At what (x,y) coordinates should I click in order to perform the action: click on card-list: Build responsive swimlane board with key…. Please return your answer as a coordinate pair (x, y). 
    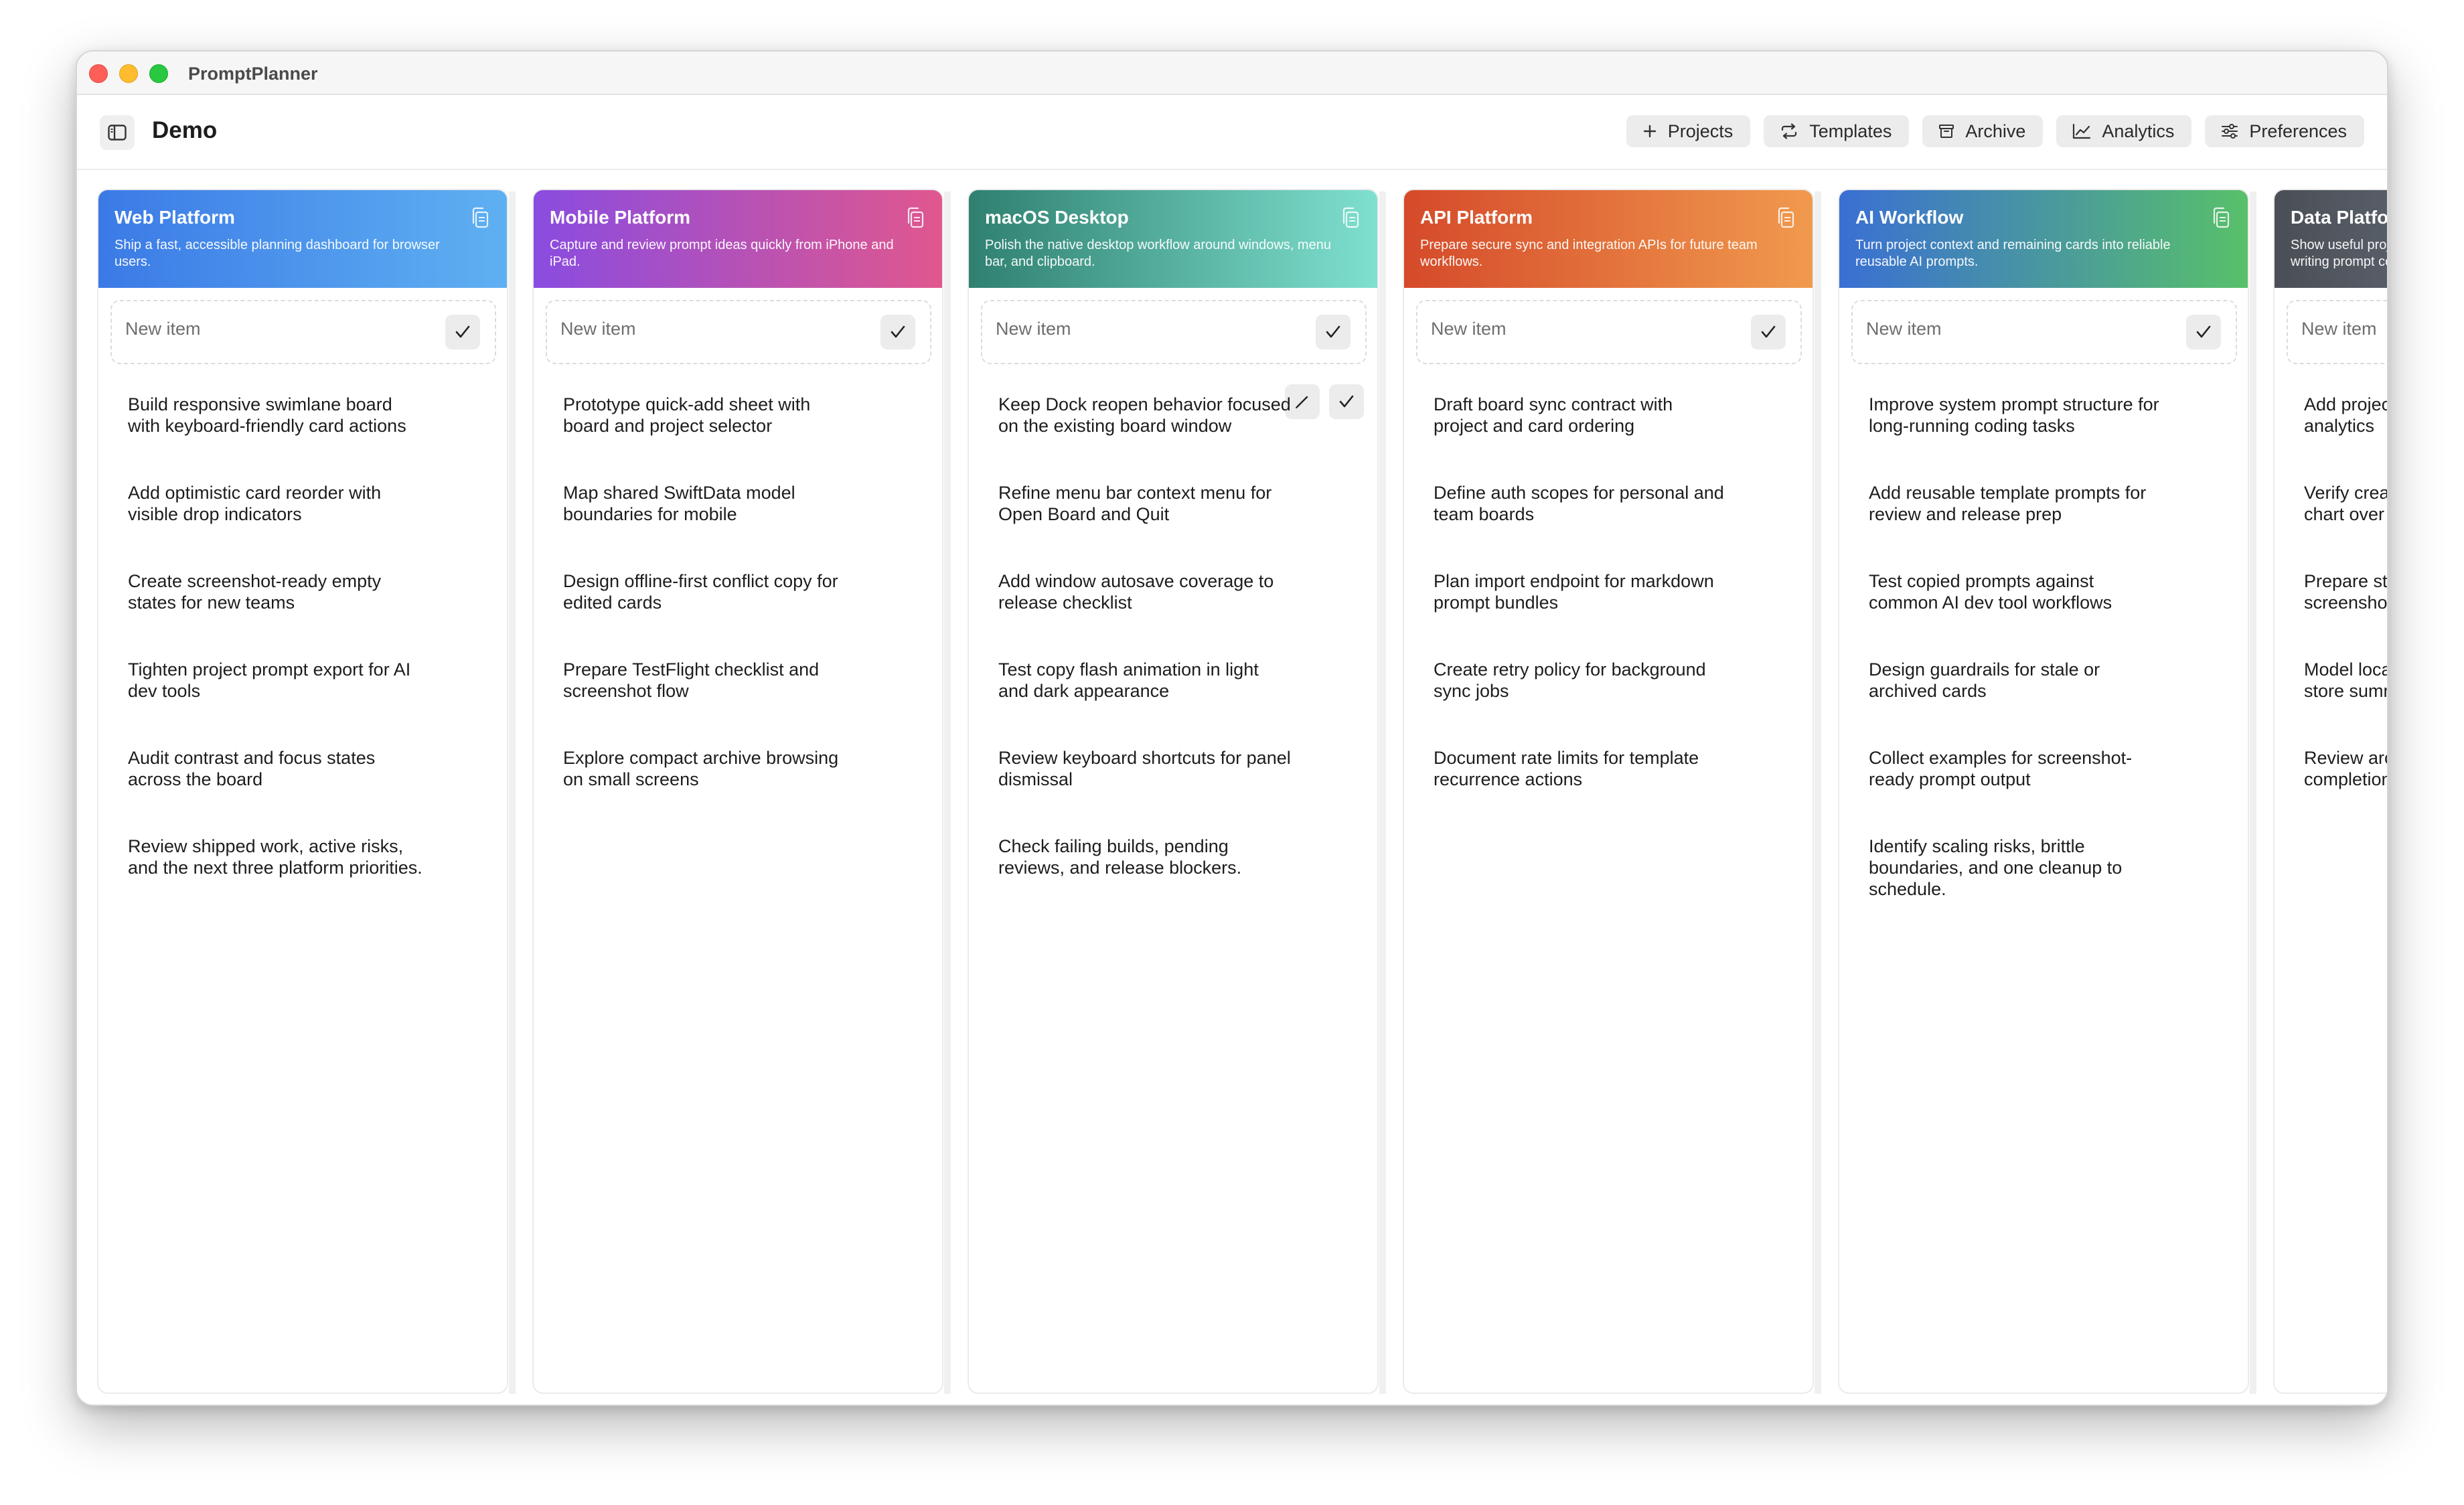
    Looking at the image, I should click on (302, 659).